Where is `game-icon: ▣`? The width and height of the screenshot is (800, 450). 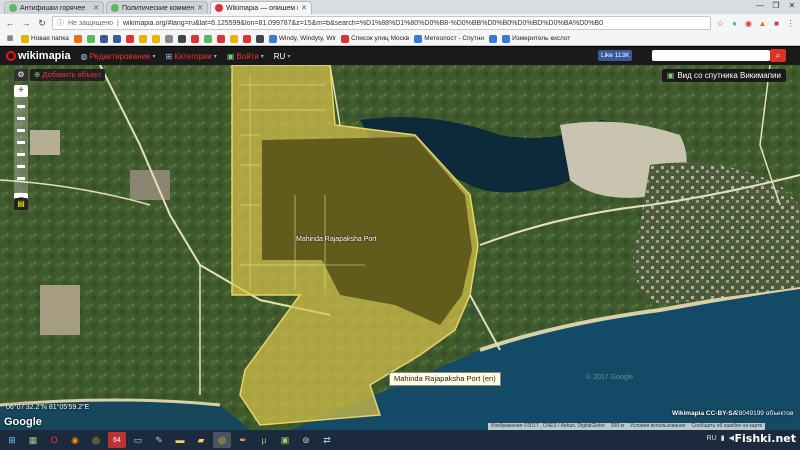 game-icon: ▣ is located at coordinates (285, 440).